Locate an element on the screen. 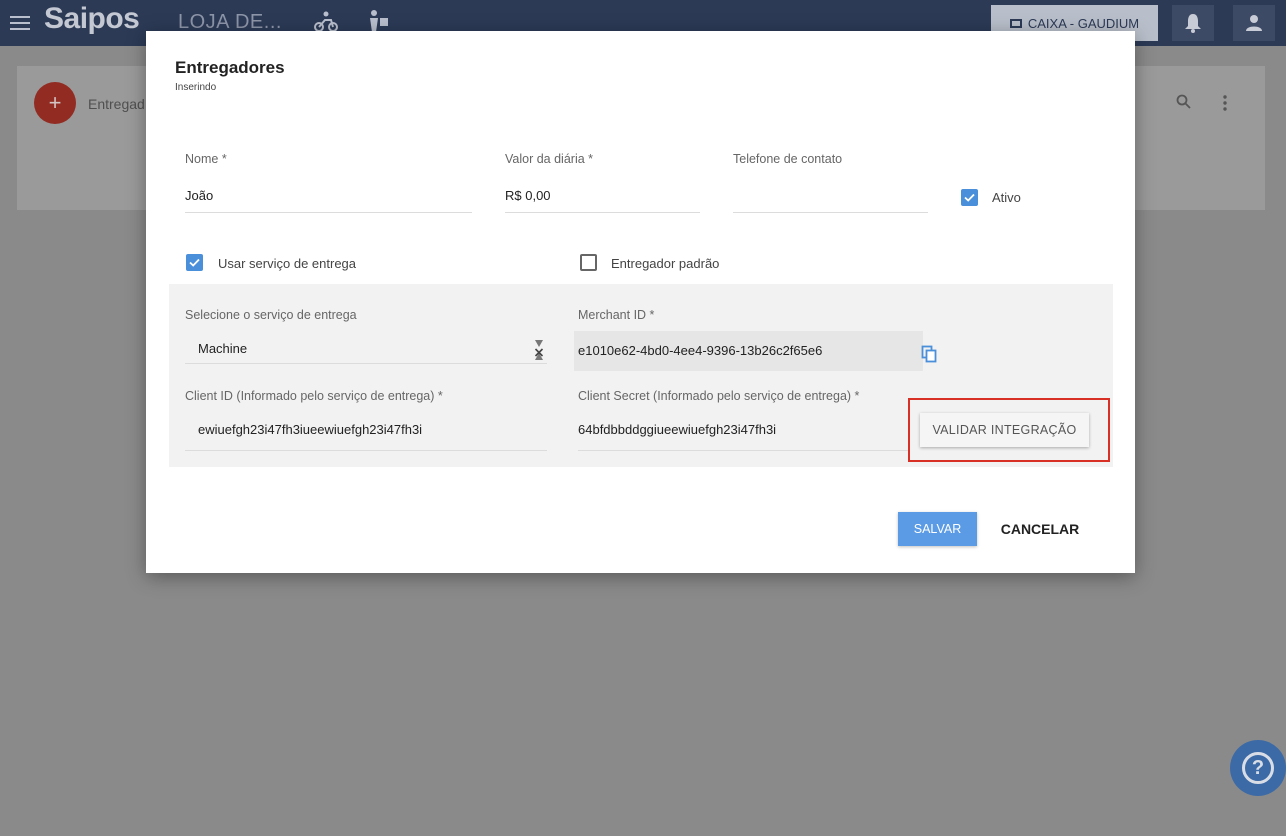 The image size is (1286, 836). bell-icon is located at coordinates (1193, 23).